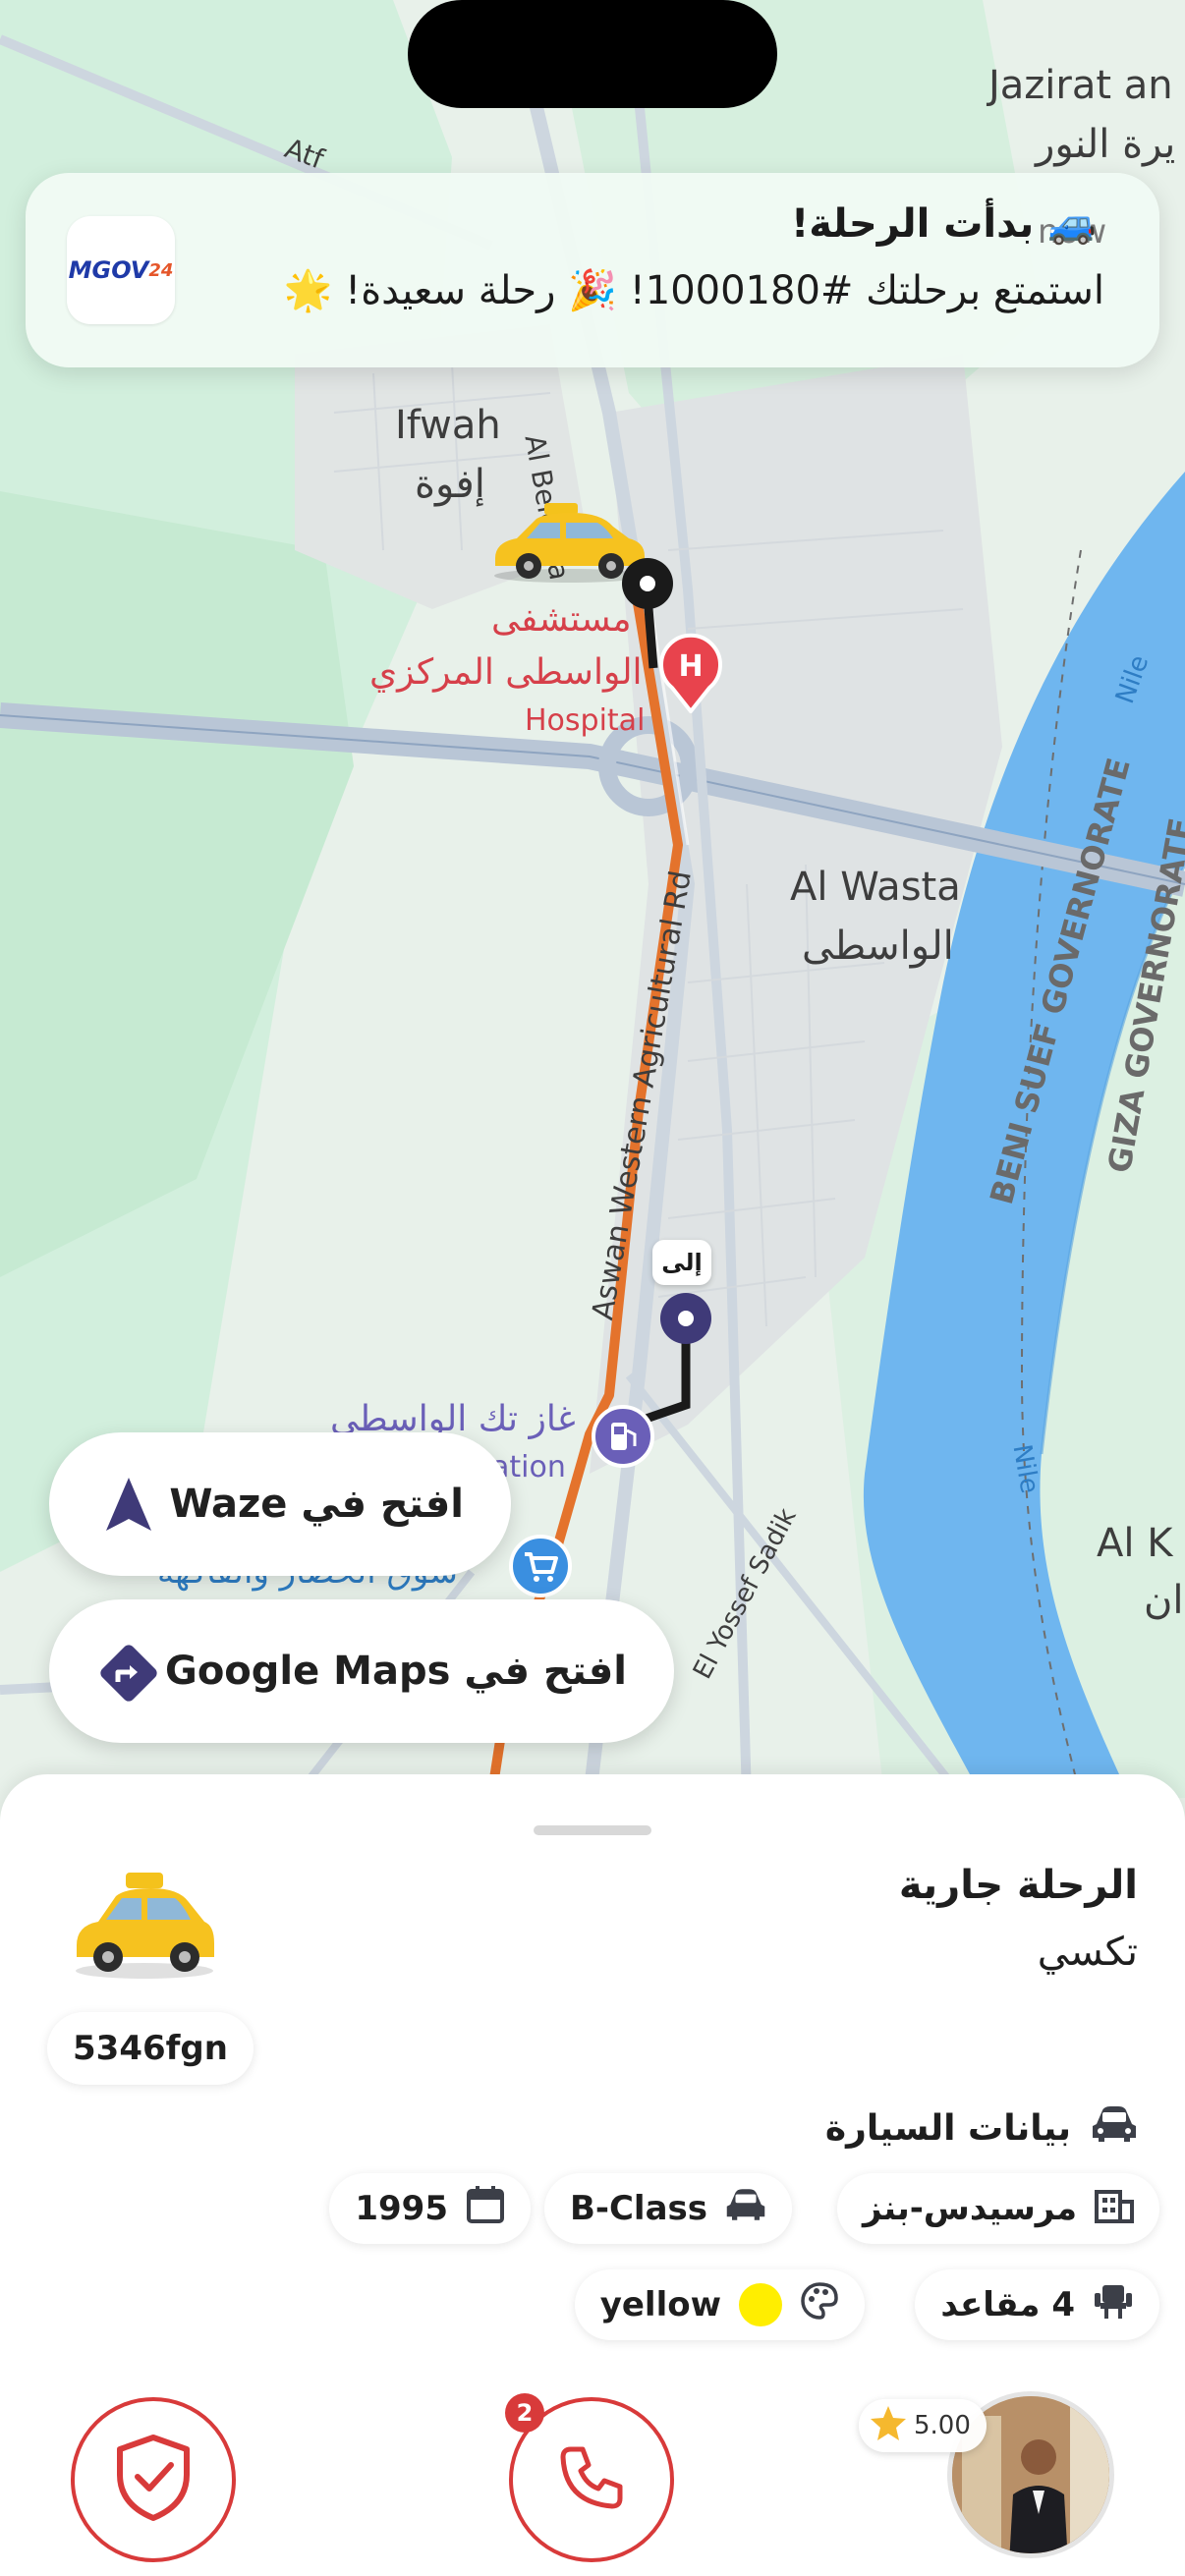 The width and height of the screenshot is (1185, 2576). What do you see at coordinates (1088, 1952) in the screenshot?
I see `service-type: تكسي` at bounding box center [1088, 1952].